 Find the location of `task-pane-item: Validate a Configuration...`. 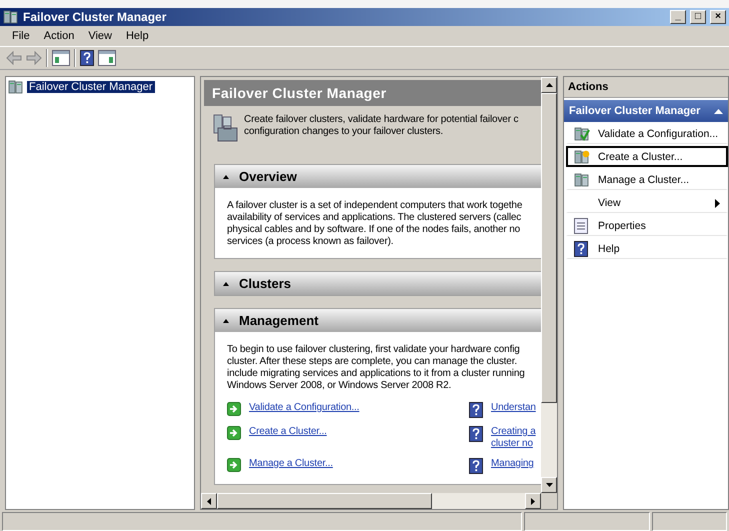

task-pane-item: Validate a Configuration... is located at coordinates (647, 133).